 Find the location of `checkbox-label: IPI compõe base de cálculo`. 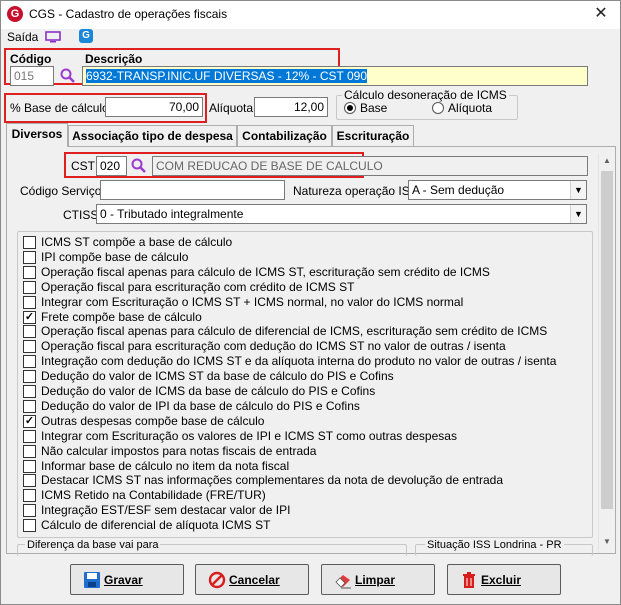

checkbox-label: IPI compõe base de cálculo is located at coordinates (115, 256).